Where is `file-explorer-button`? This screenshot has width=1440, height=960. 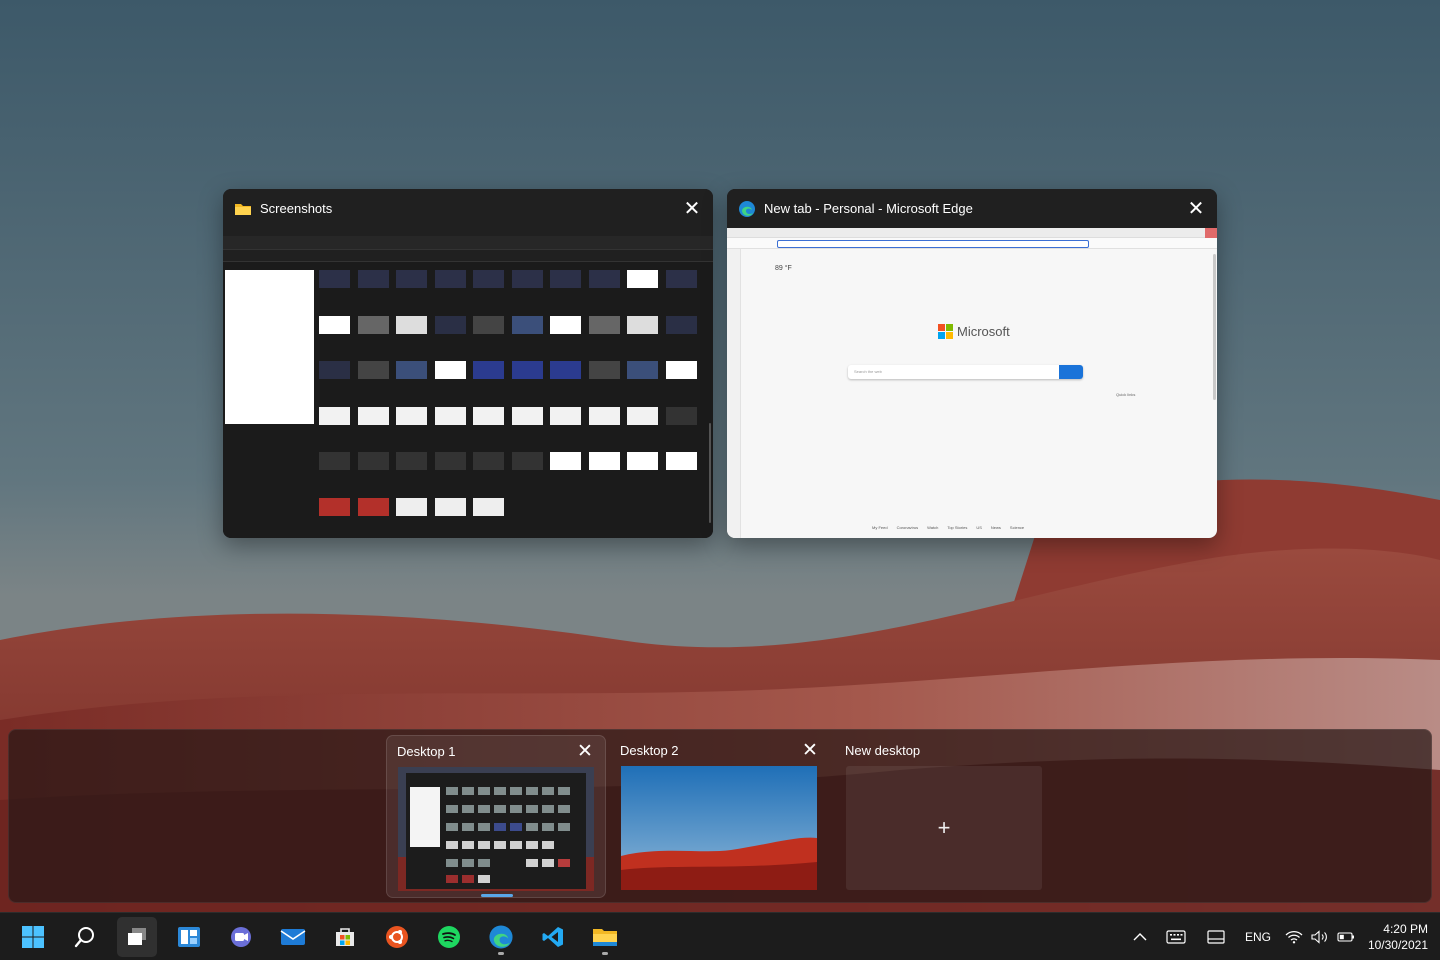
file-explorer-button is located at coordinates (605, 937).